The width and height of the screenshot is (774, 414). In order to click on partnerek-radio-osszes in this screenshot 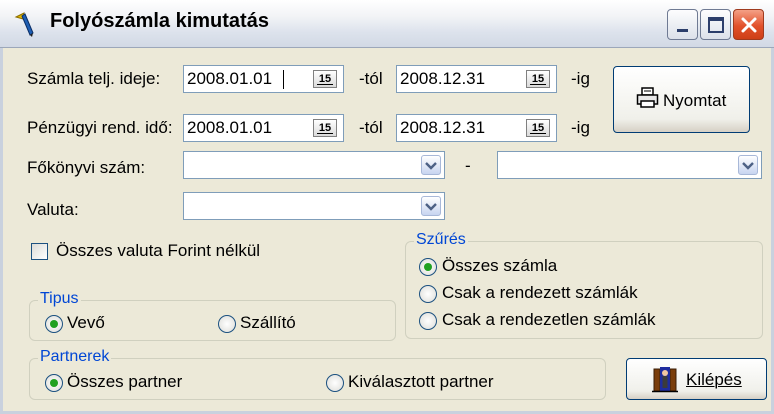, I will do `click(54, 383)`.